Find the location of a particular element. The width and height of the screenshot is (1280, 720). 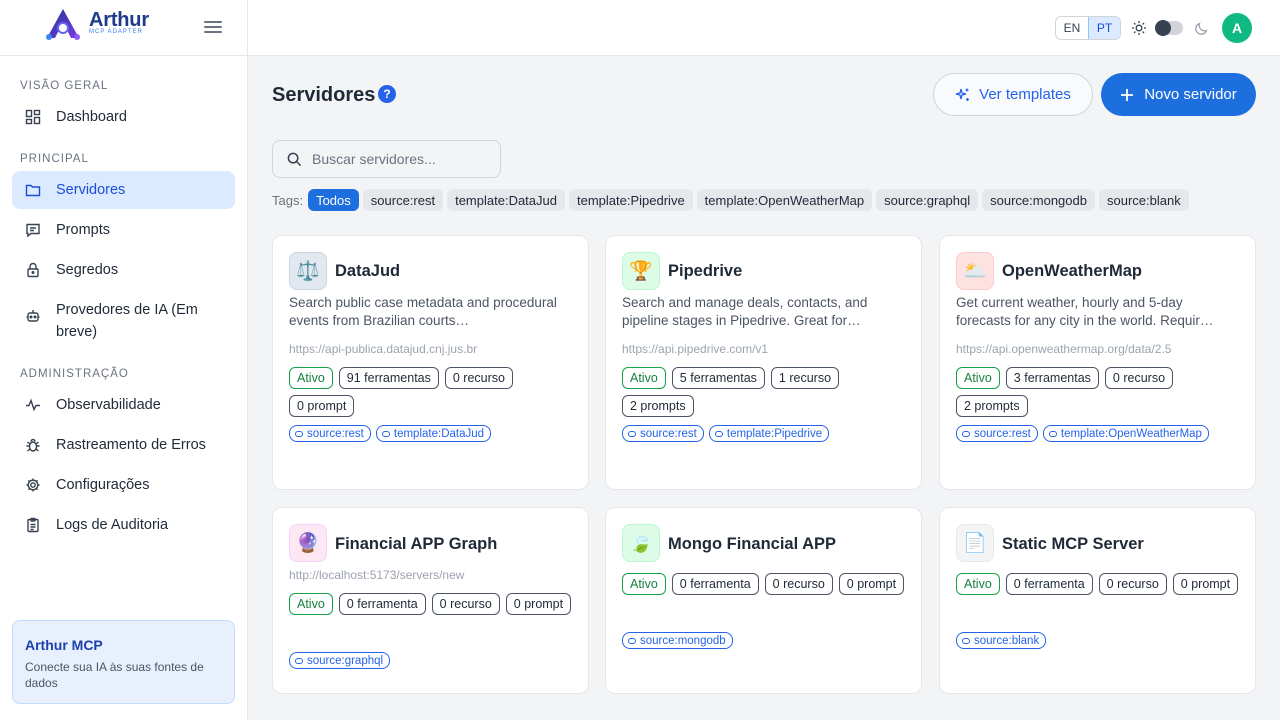

server-tag: template:DataJud is located at coordinates (433, 433).